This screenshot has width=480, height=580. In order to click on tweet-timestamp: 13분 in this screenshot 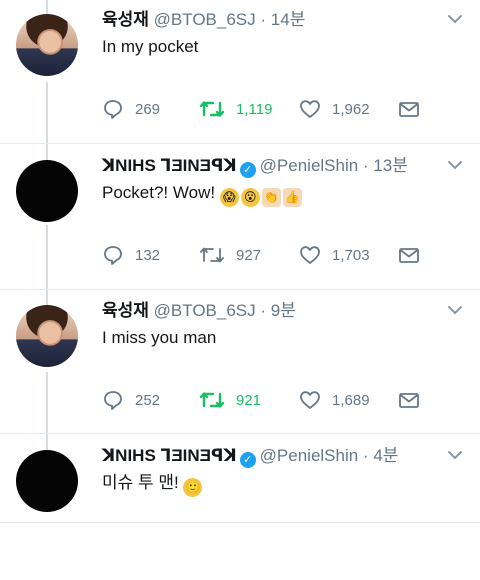, I will do `click(390, 165)`.